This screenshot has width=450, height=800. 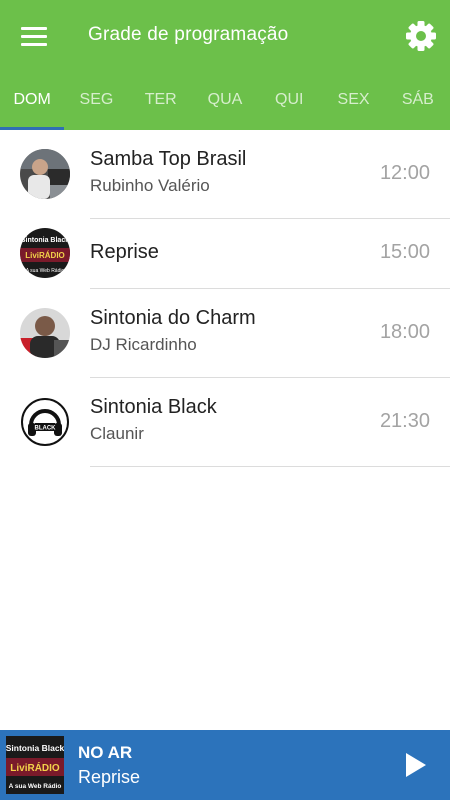 What do you see at coordinates (105, 752) in the screenshot?
I see `on-air-label: NO AR` at bounding box center [105, 752].